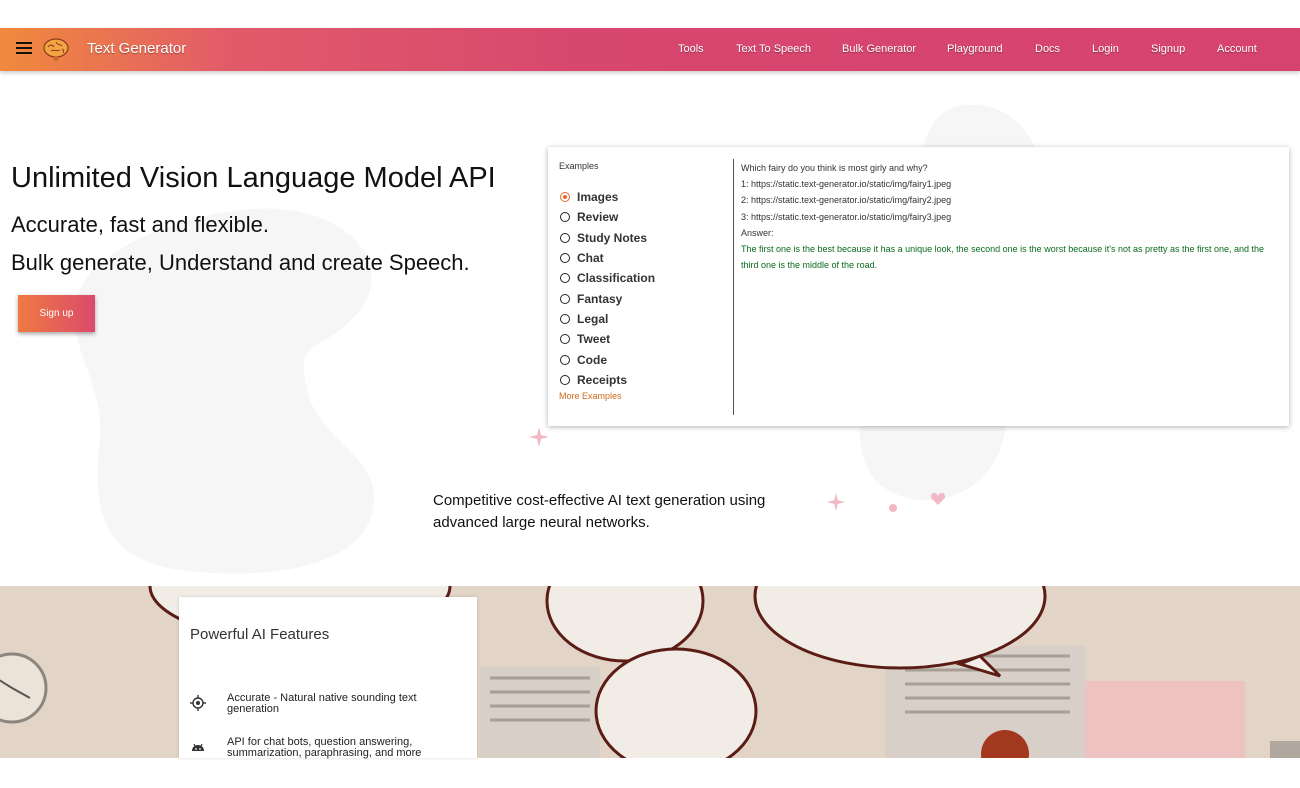 Image resolution: width=1300 pixels, height=788 pixels. Describe the element at coordinates (1237, 49) in the screenshot. I see `nav-link-account: Account` at that location.